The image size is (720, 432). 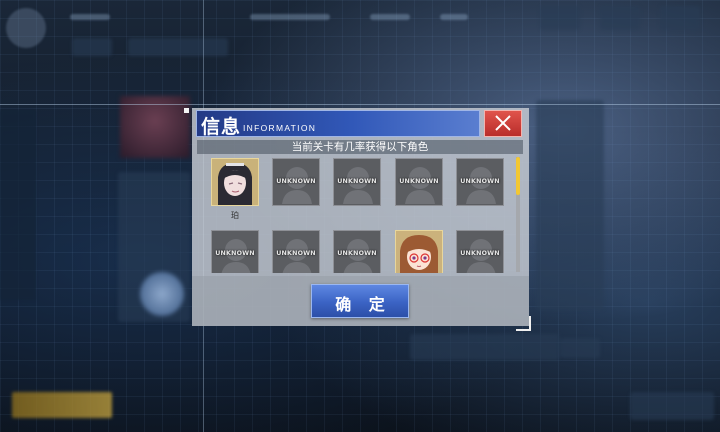 What do you see at coordinates (18, 205) in the screenshot?
I see `background-sidebar` at bounding box center [18, 205].